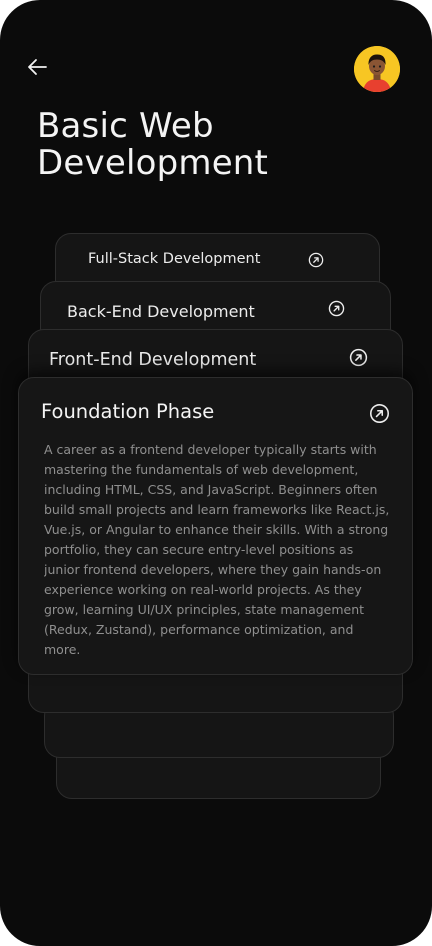 This screenshot has width=432, height=946. I want to click on card-label: Front-End Development, so click(153, 360).